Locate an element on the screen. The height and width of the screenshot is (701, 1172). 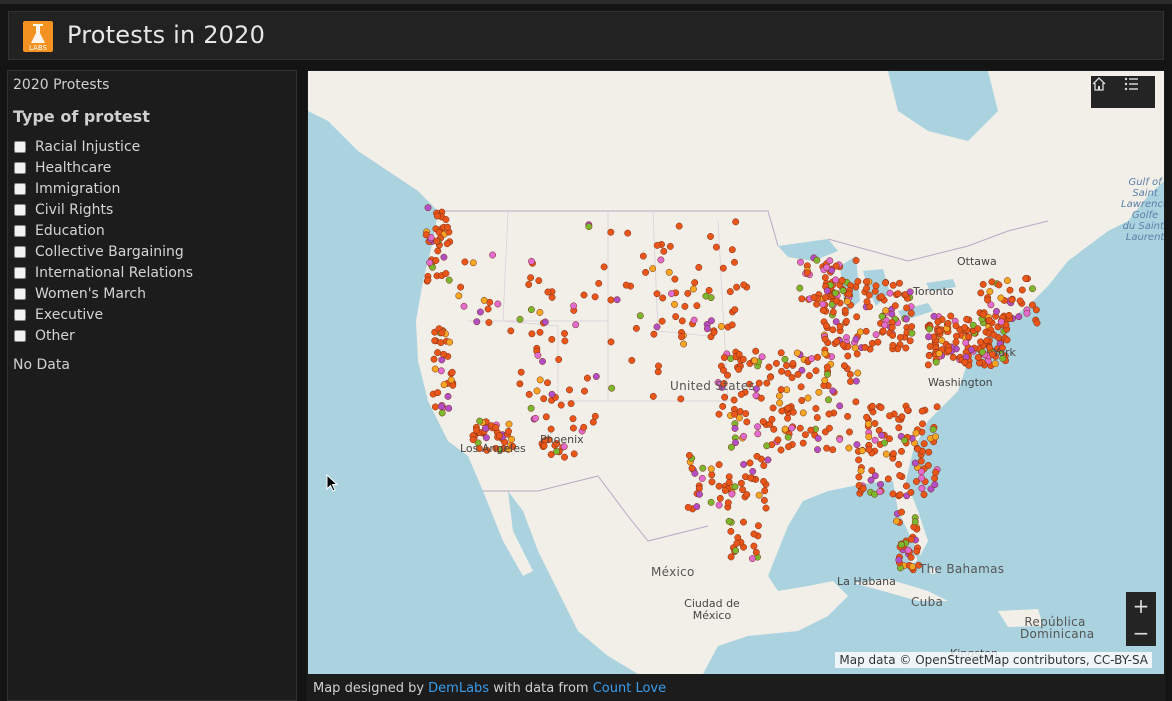
filter-racial-injustice: Racial Injustice is located at coordinates (103, 146).